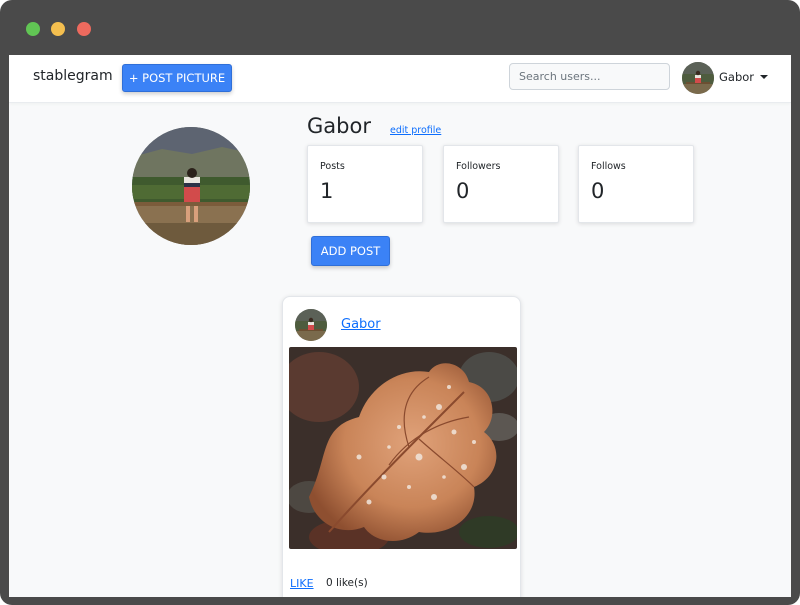 The width and height of the screenshot is (800, 605). What do you see at coordinates (764, 77) in the screenshot?
I see `caret-down-icon` at bounding box center [764, 77].